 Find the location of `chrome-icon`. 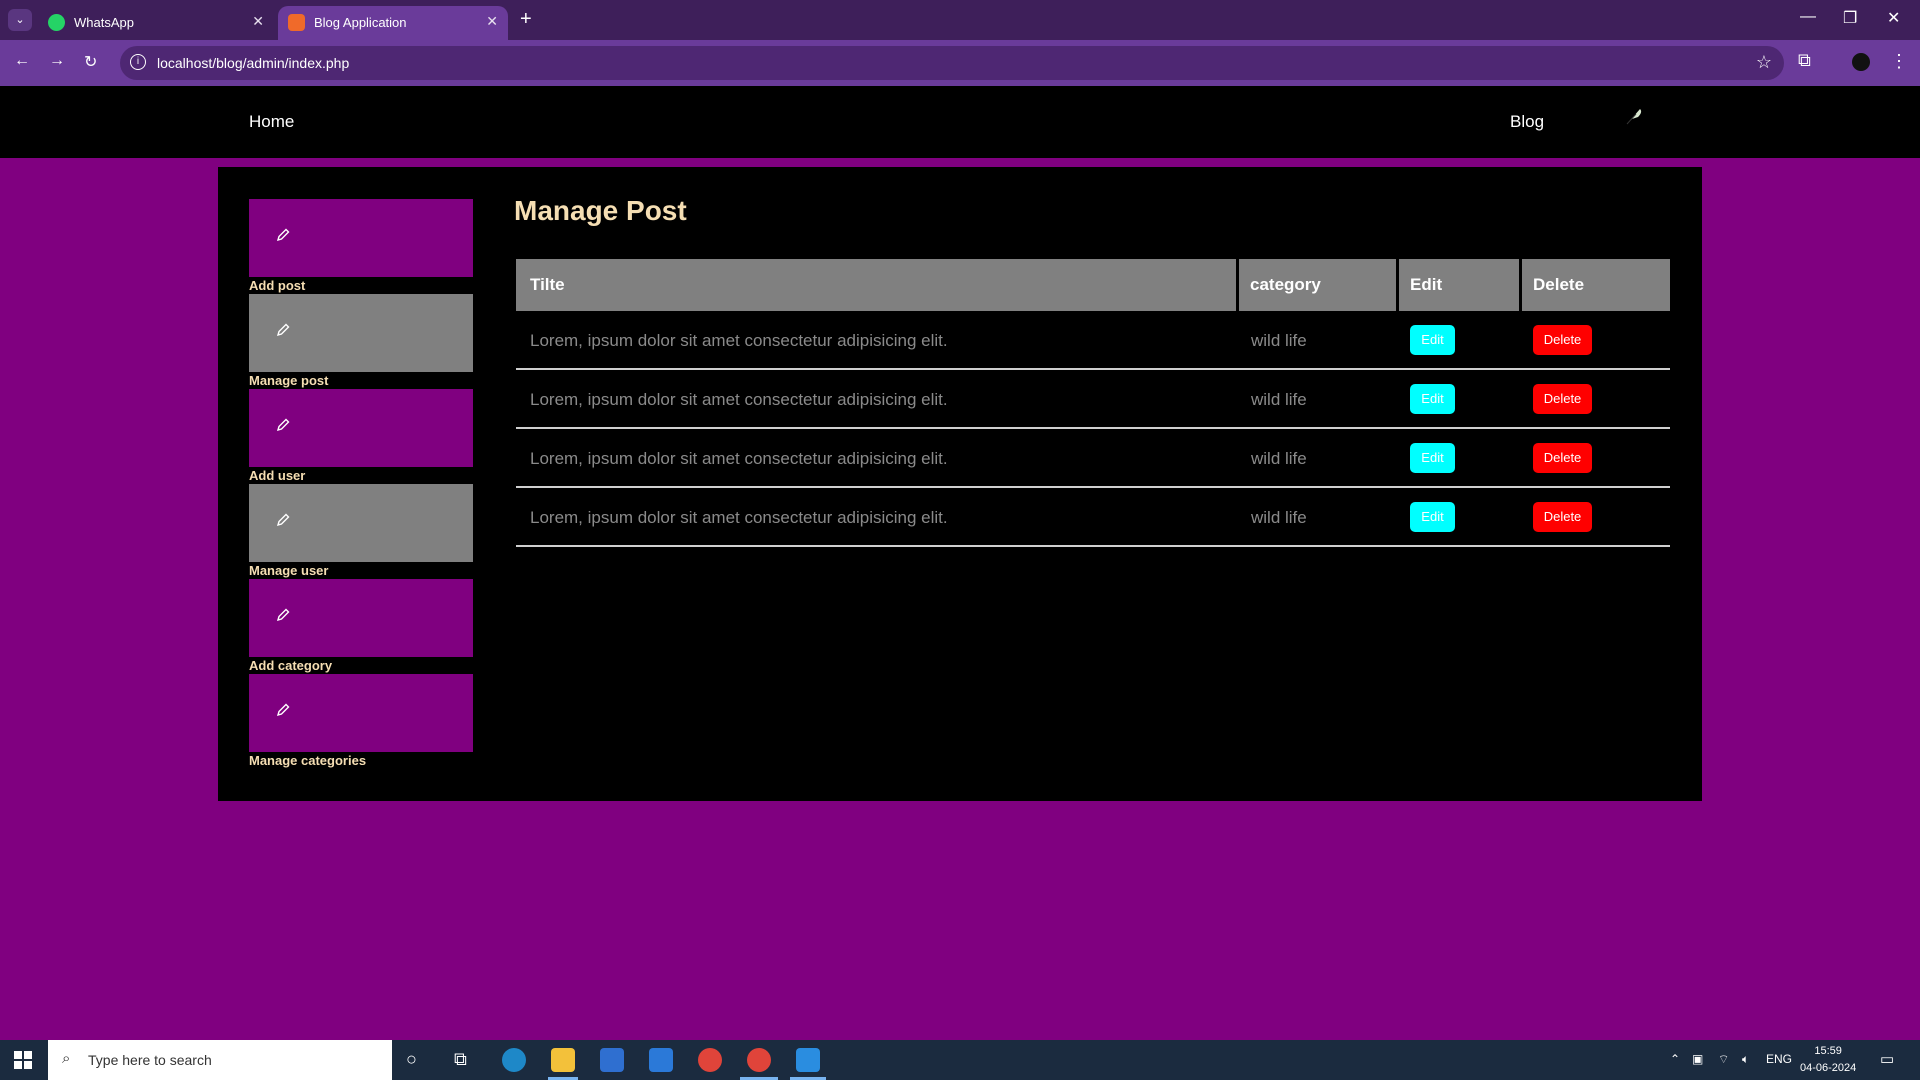

chrome-icon is located at coordinates (710, 1060).